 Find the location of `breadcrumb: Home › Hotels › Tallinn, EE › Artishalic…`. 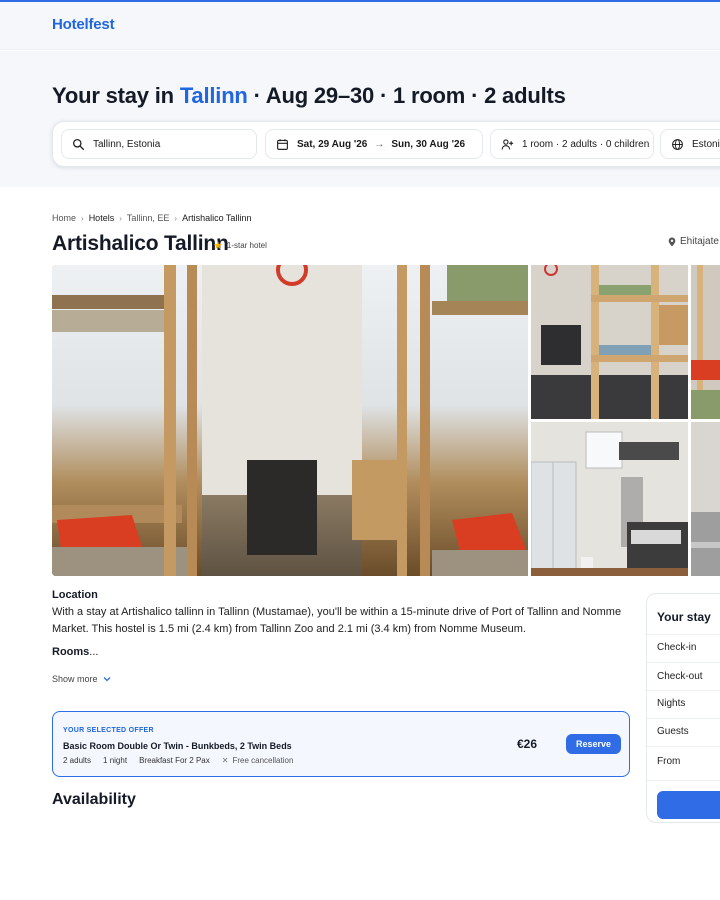

breadcrumb: Home › Hotels › Tallinn, EE › Artishalic… is located at coordinates (151, 218).